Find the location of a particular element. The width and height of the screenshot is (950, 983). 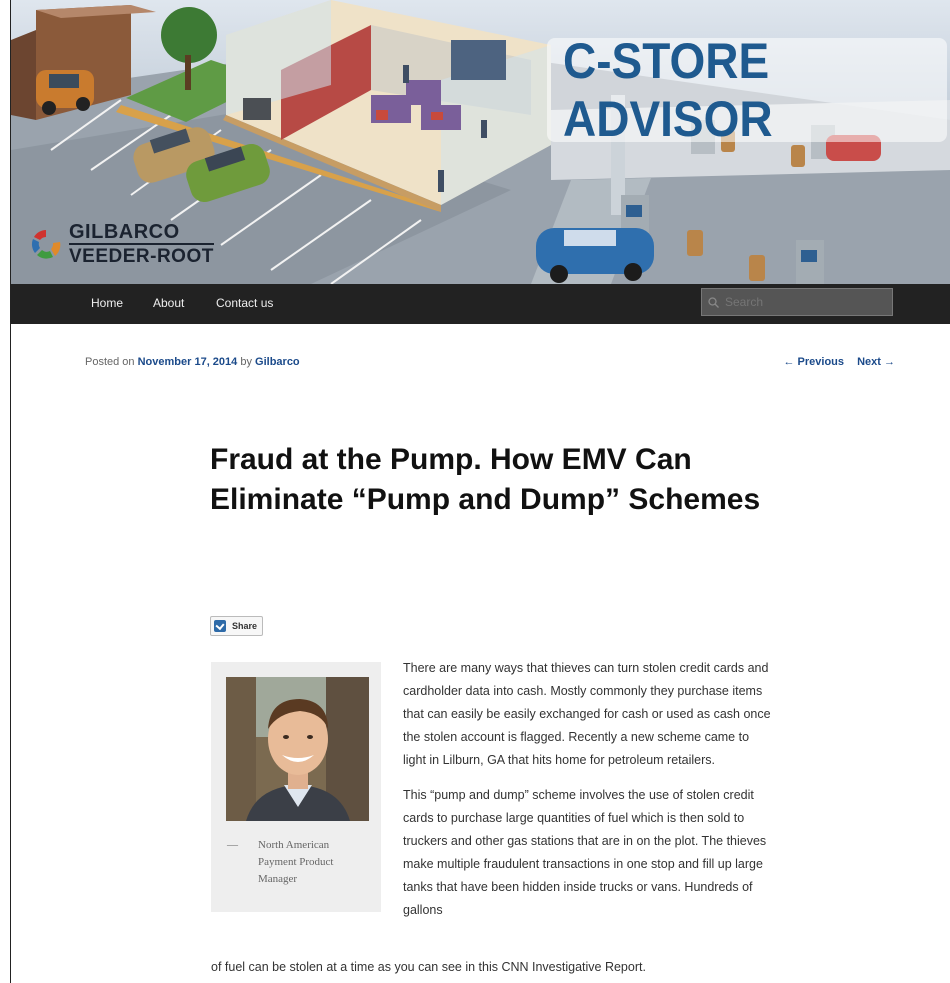

caption-dash: — is located at coordinates (232, 845).